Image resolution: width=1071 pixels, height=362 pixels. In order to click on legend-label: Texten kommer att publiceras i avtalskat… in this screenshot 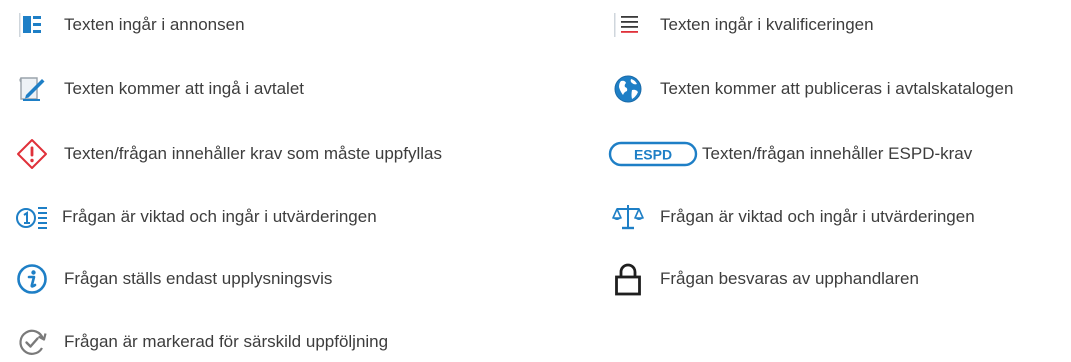, I will do `click(837, 88)`.